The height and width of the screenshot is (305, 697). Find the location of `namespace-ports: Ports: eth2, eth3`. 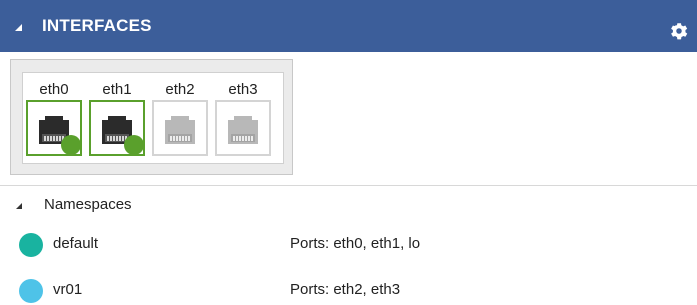

namespace-ports: Ports: eth2, eth3 is located at coordinates (345, 289).